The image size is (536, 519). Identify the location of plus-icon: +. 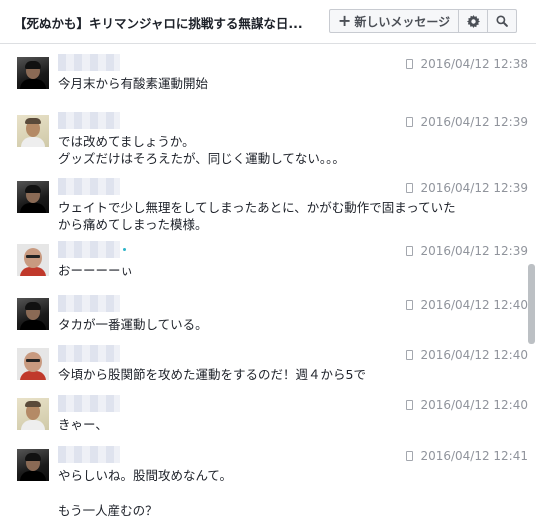
(344, 20).